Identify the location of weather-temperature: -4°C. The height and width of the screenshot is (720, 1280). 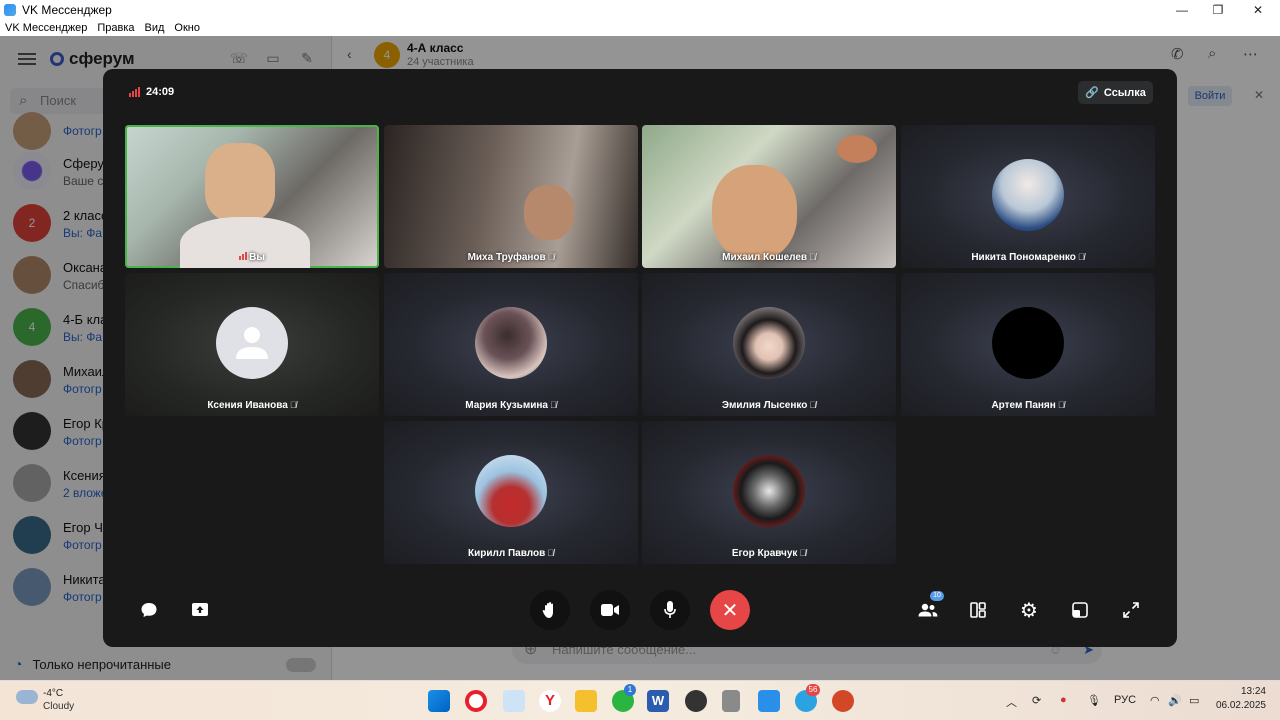
(53, 693).